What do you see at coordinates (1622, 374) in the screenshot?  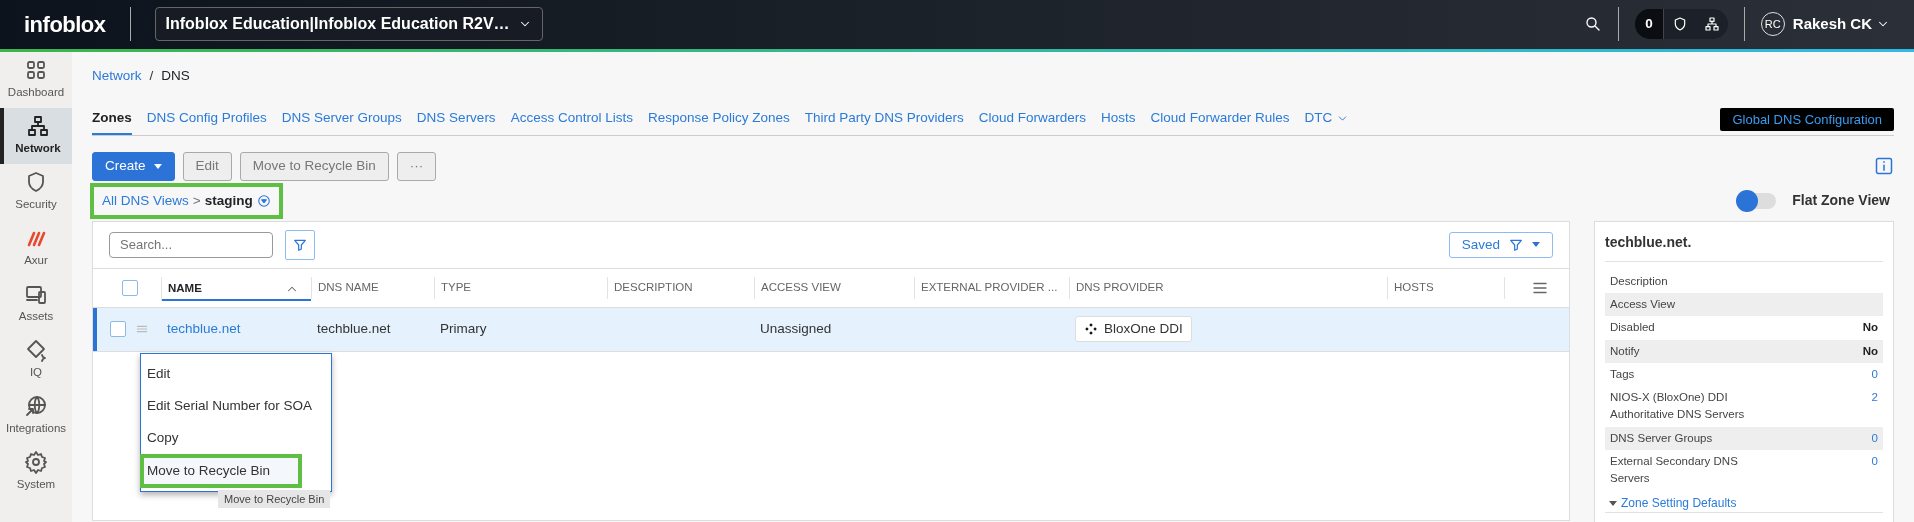 I see `detail-label: Tags` at bounding box center [1622, 374].